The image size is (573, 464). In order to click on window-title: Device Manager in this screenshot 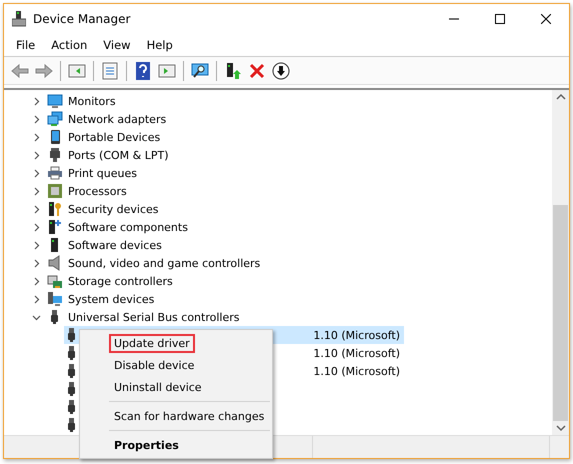, I will do `click(82, 19)`.